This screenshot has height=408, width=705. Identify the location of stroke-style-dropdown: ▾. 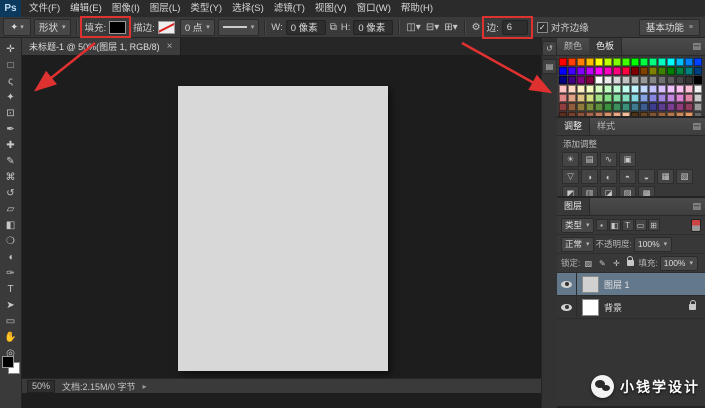
(238, 27).